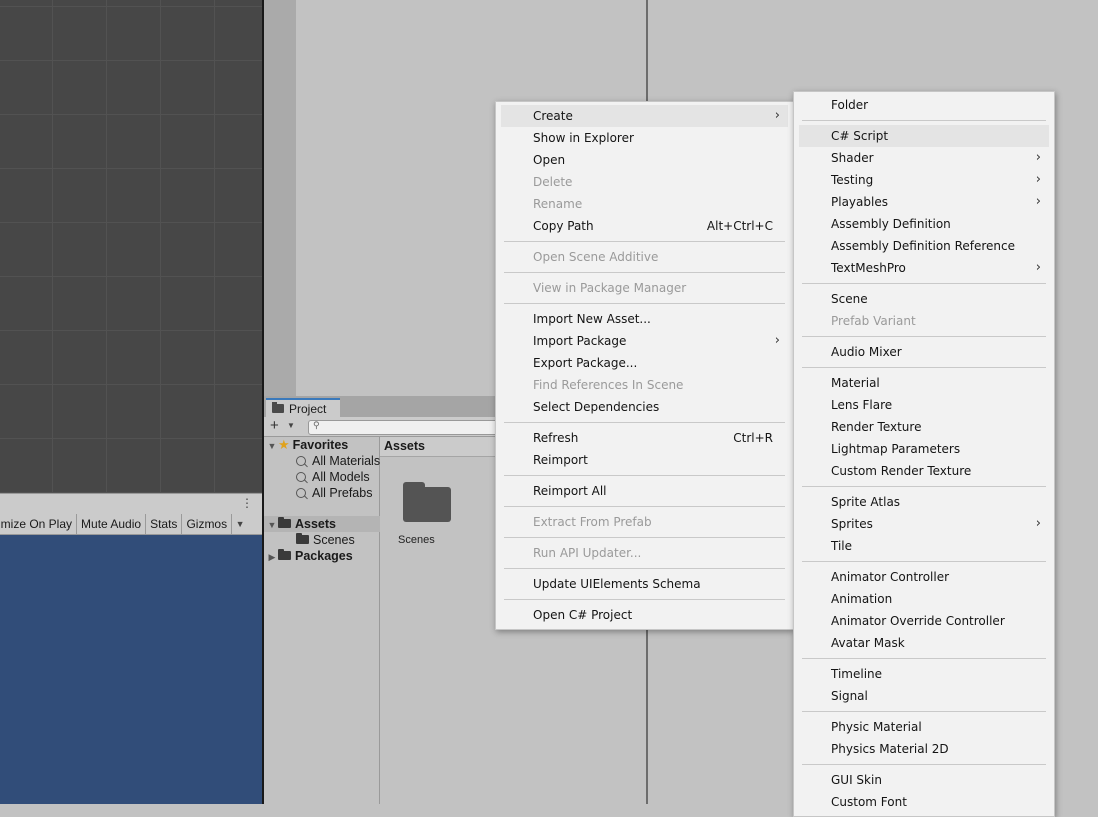 This screenshot has height=817, width=1098. Describe the element at coordinates (896, 449) in the screenshot. I see `menu-item-label: Lightmap Parameters` at that location.